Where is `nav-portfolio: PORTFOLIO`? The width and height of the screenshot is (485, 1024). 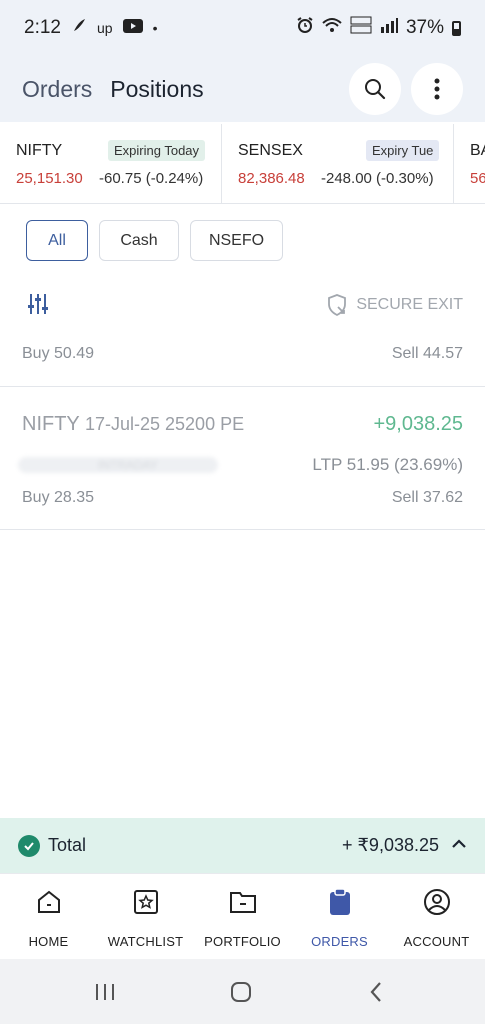
nav-portfolio: PORTFOLIO is located at coordinates (242, 917).